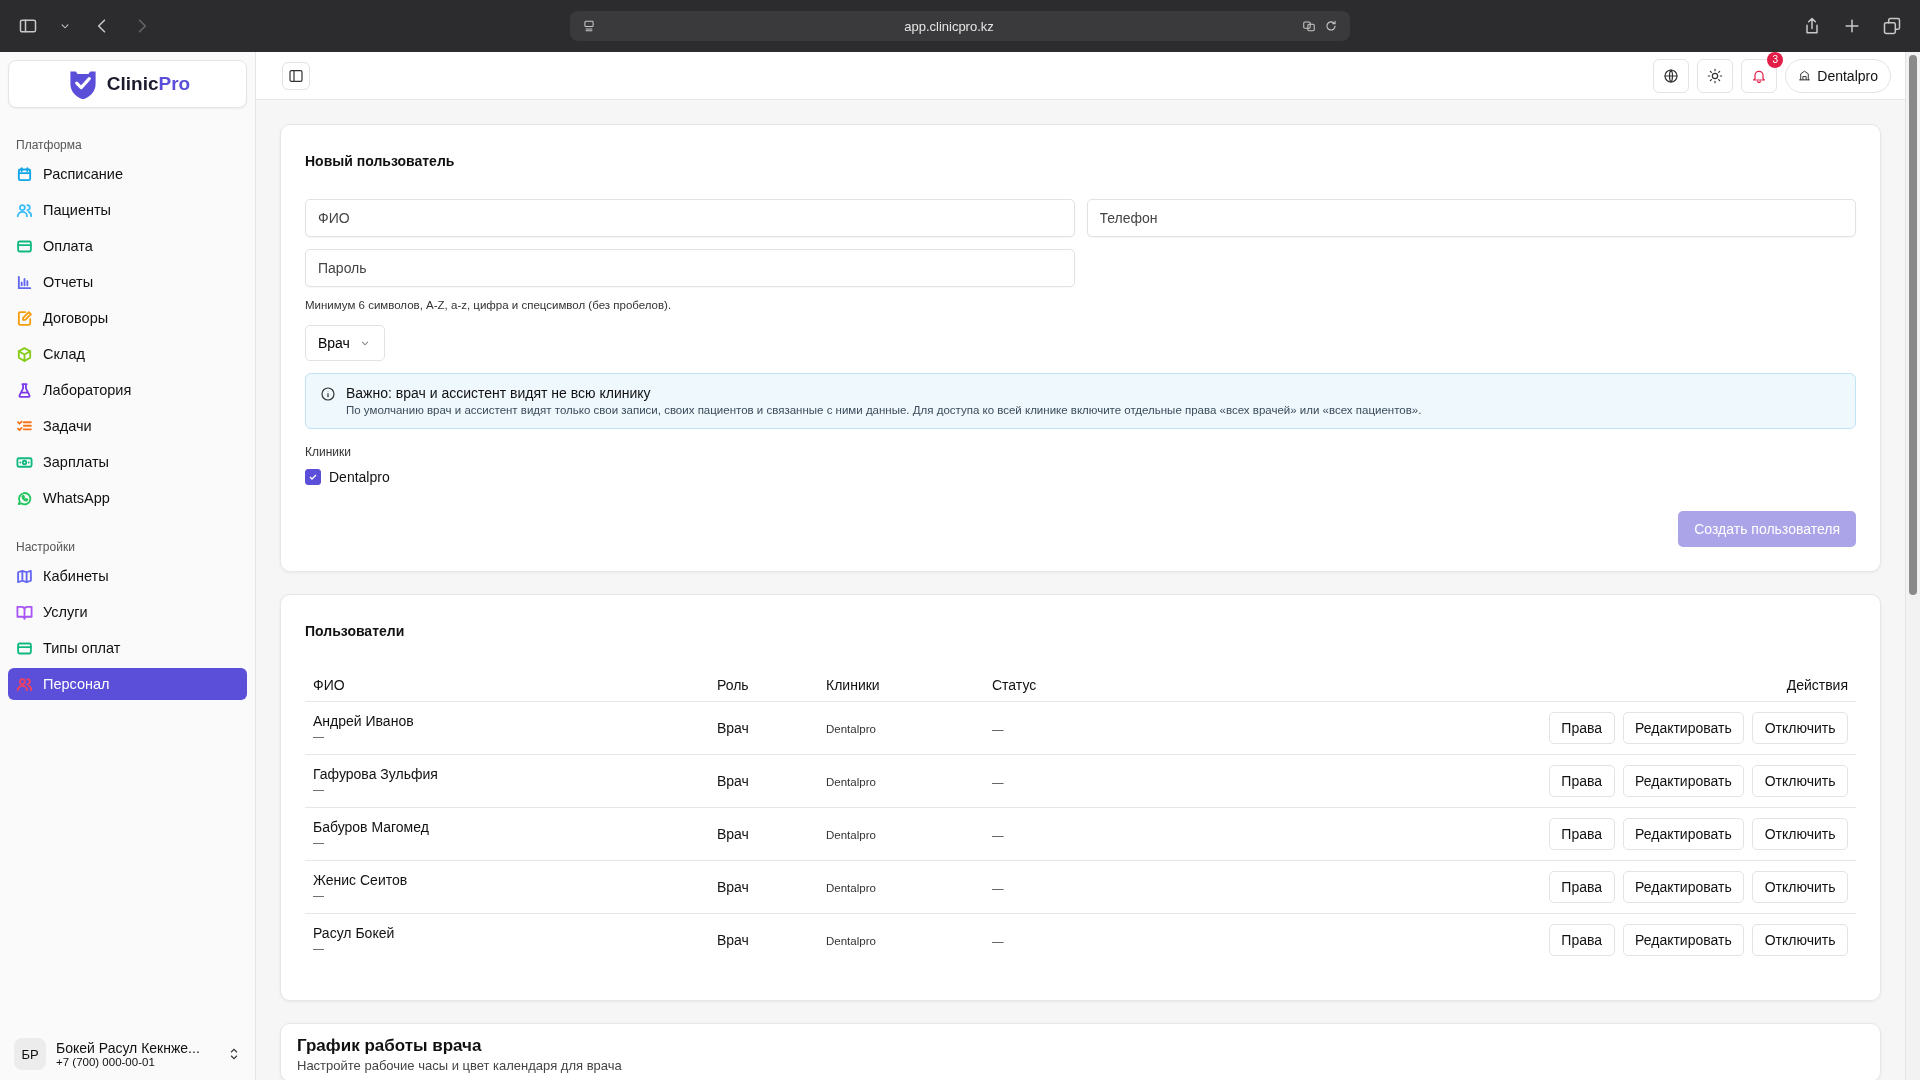  I want to click on reload-icon, so click(1331, 26).